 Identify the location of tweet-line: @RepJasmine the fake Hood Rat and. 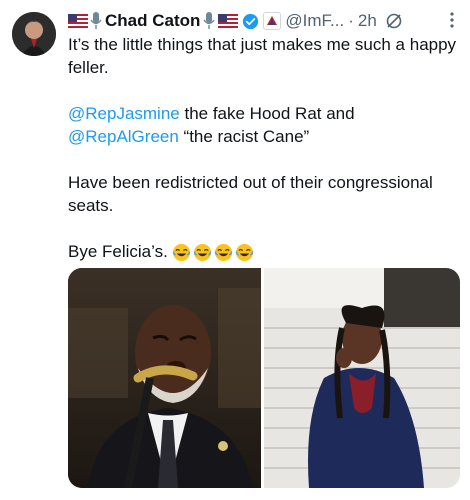
(264, 113).